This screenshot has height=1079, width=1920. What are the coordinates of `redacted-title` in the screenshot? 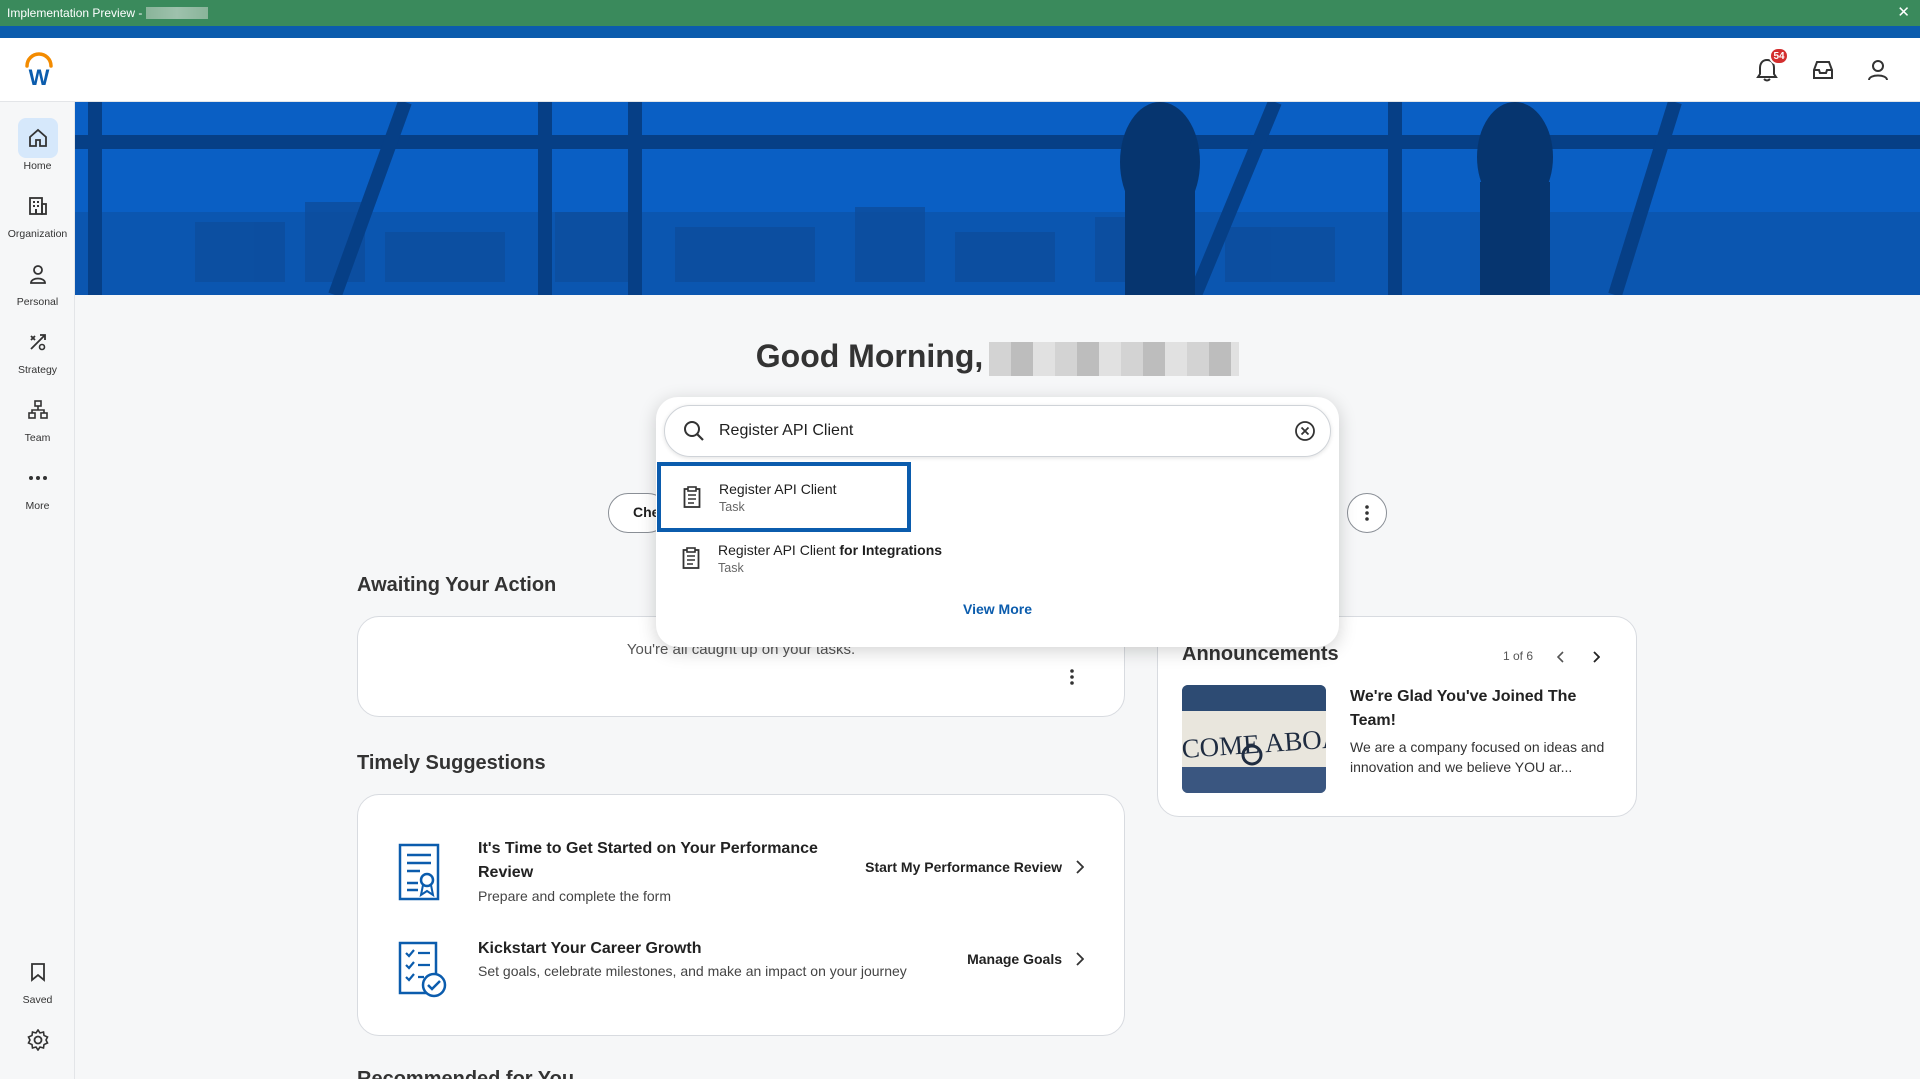 It's located at (177, 13).